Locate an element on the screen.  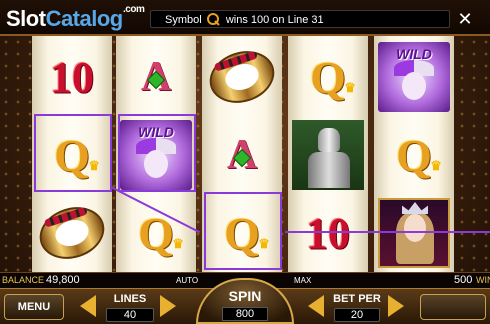
max-button: MAX is located at coordinates (302, 280).